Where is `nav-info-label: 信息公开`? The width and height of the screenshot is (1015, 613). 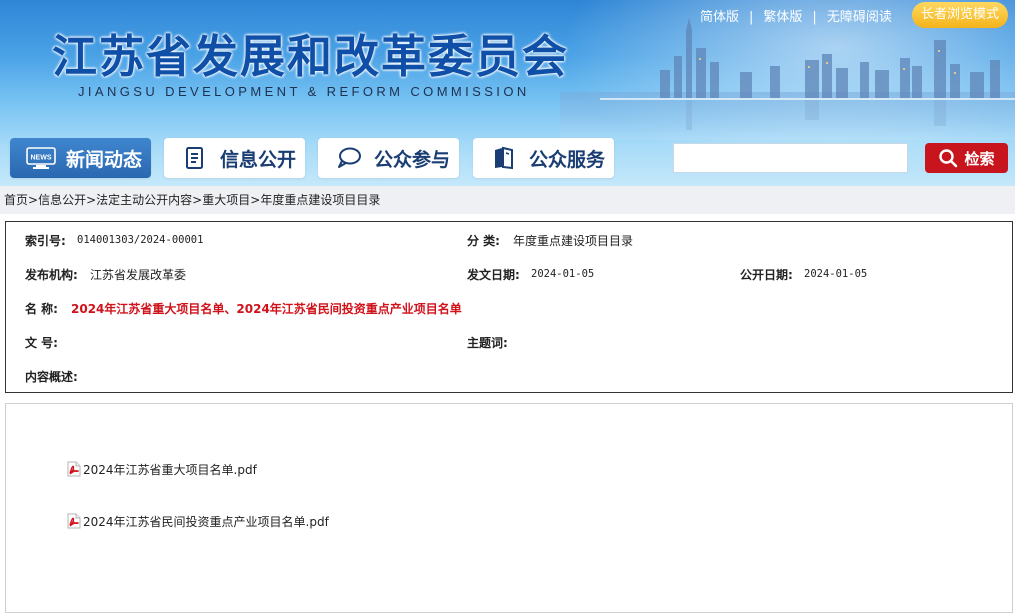
nav-info-label: 信息公开 is located at coordinates (258, 159).